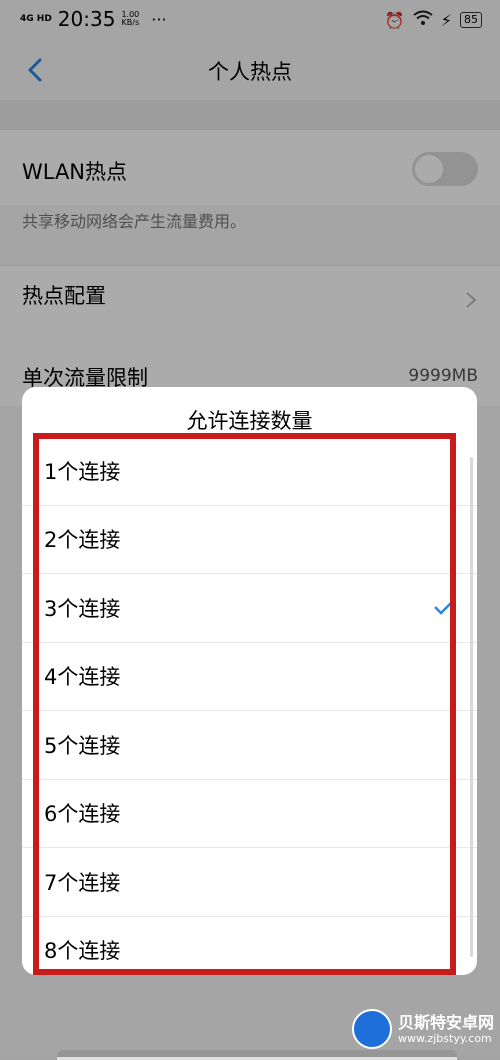  Describe the element at coordinates (82, 677) in the screenshot. I see `connection-option-label: 4个连接` at that location.